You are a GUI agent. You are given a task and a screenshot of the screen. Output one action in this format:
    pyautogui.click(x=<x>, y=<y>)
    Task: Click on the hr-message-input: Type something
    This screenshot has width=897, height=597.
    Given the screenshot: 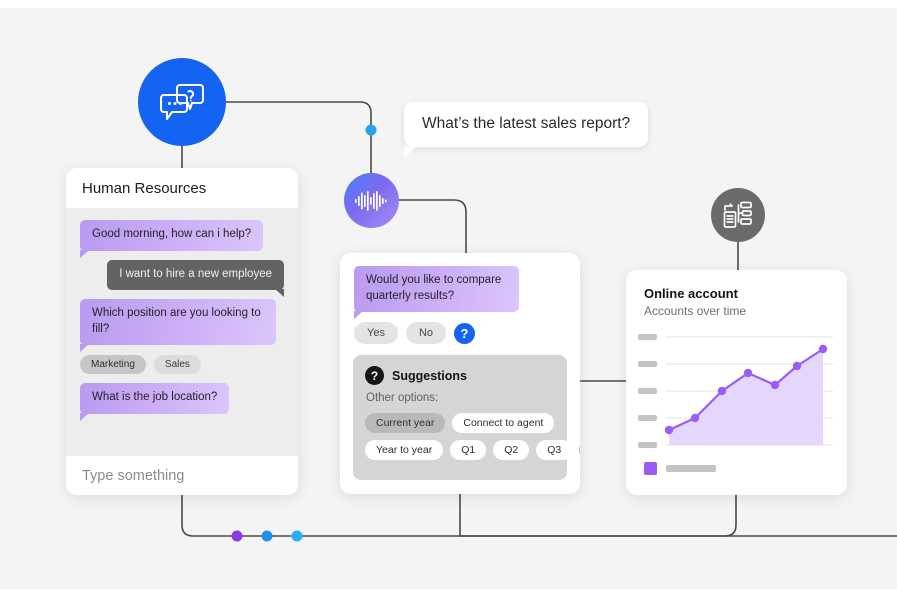 What is the action you would take?
    pyautogui.click(x=182, y=475)
    